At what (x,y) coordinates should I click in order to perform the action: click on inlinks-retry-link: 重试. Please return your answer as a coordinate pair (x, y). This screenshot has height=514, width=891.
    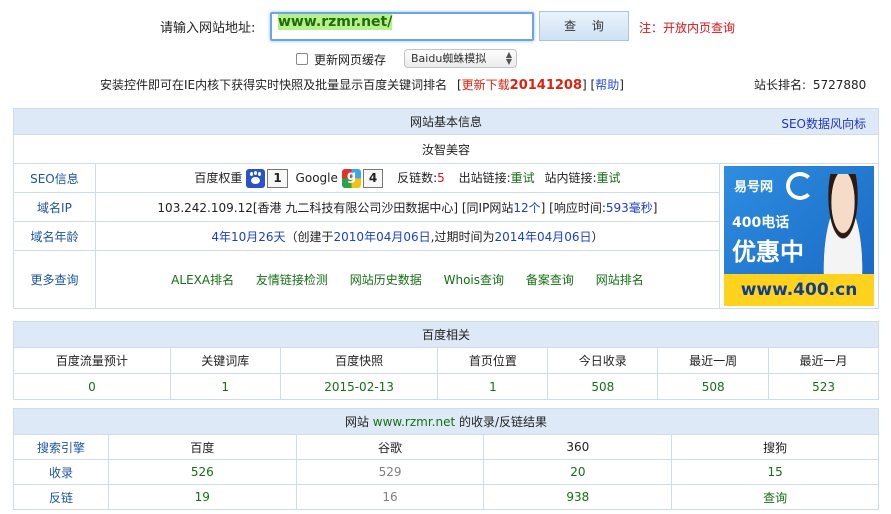
    Looking at the image, I should click on (609, 178).